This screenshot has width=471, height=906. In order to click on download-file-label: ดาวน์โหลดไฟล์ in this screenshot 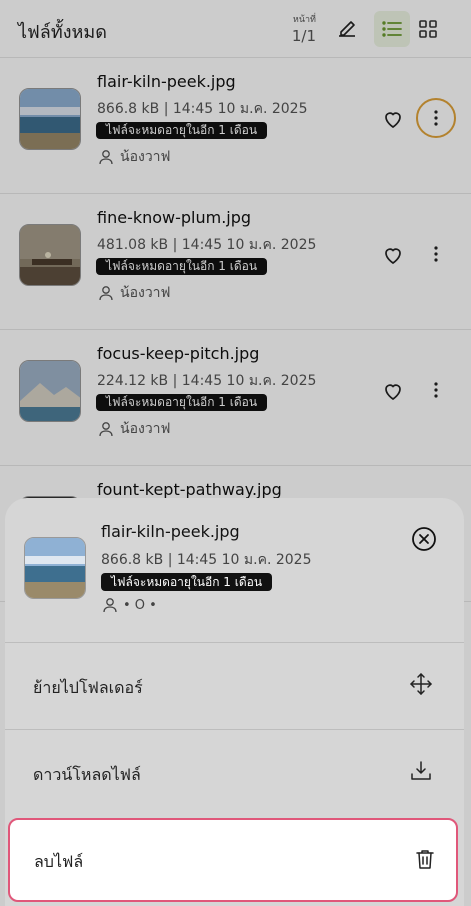, I will do `click(87, 774)`.